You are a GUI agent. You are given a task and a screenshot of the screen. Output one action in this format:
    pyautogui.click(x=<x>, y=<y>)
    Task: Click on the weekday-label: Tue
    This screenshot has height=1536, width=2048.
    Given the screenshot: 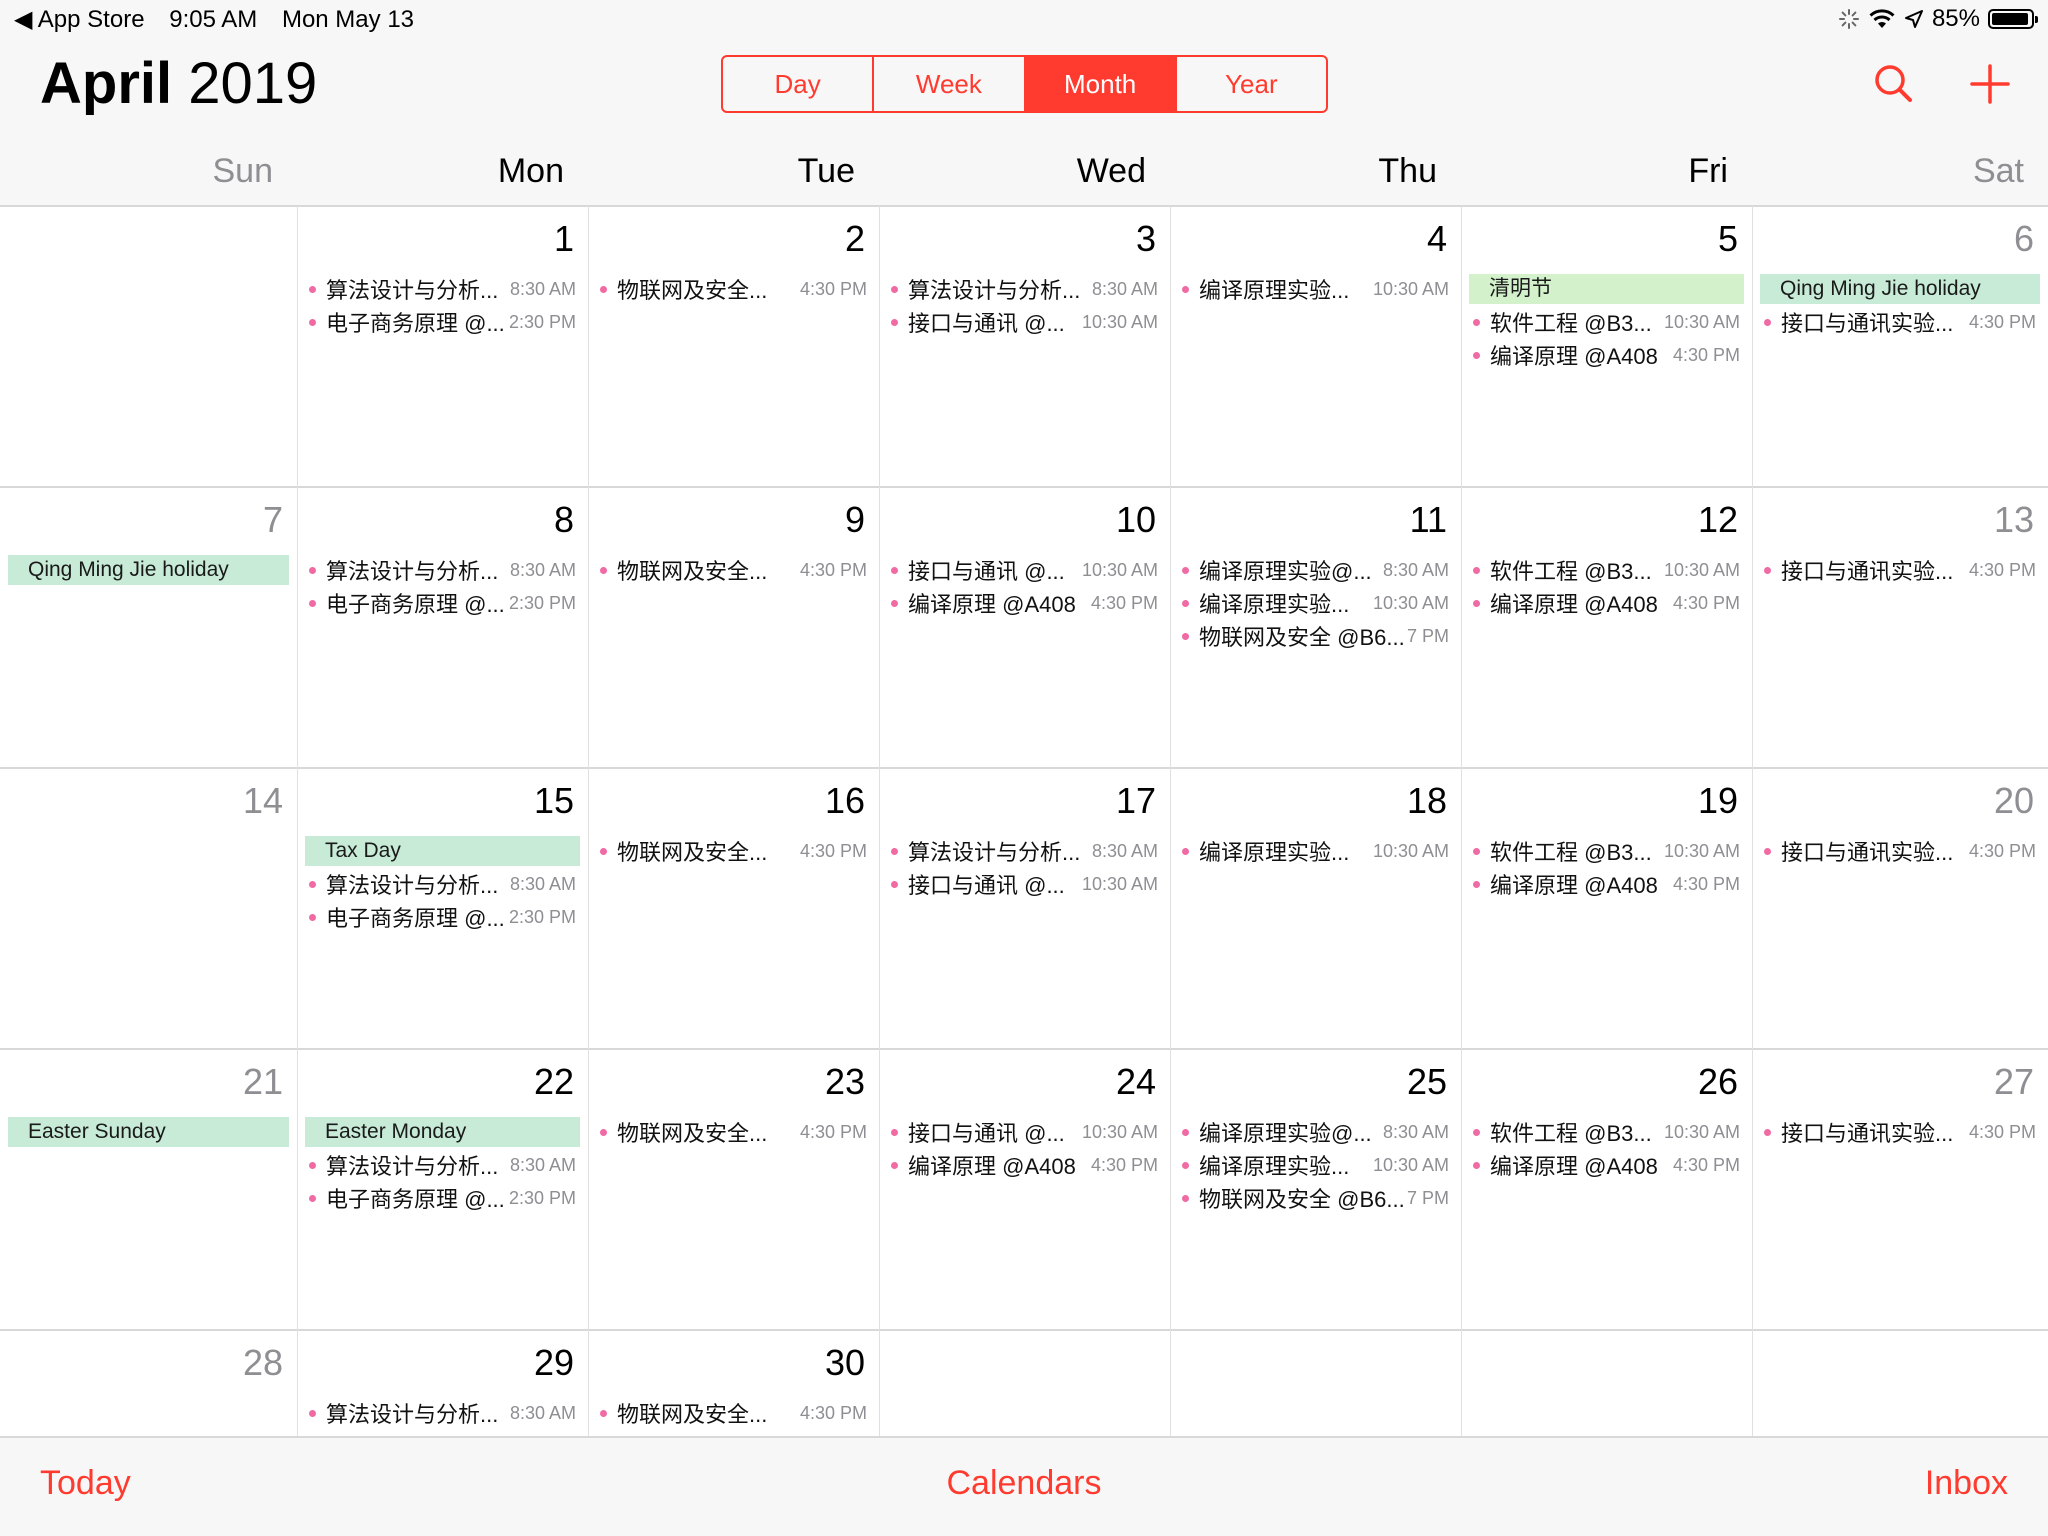 What is the action you would take?
    pyautogui.click(x=826, y=171)
    